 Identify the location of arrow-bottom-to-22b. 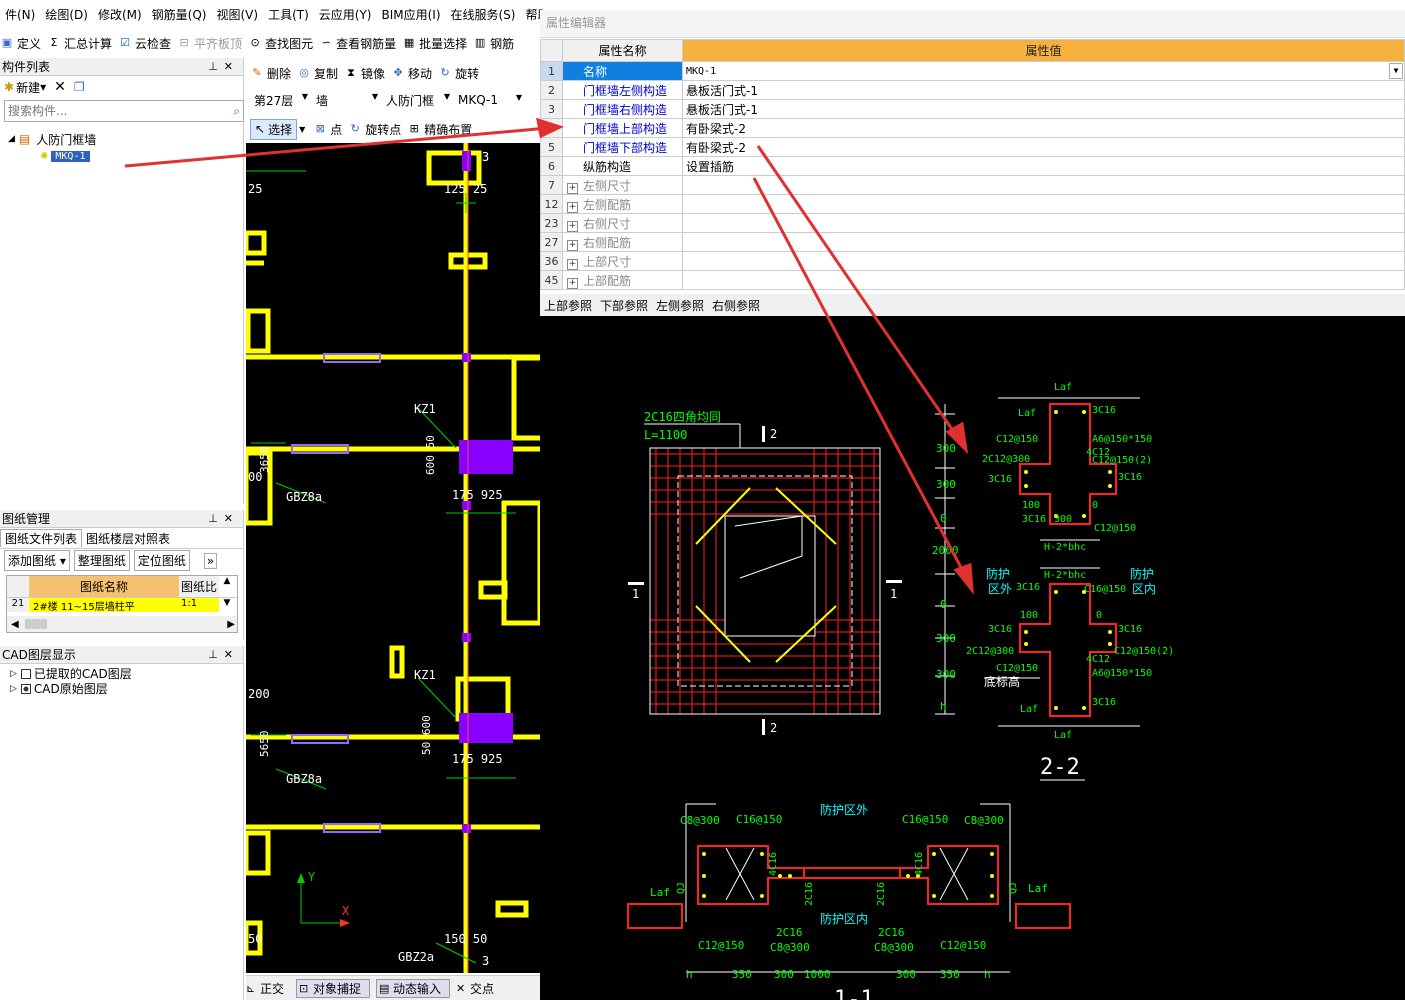
(859, 376).